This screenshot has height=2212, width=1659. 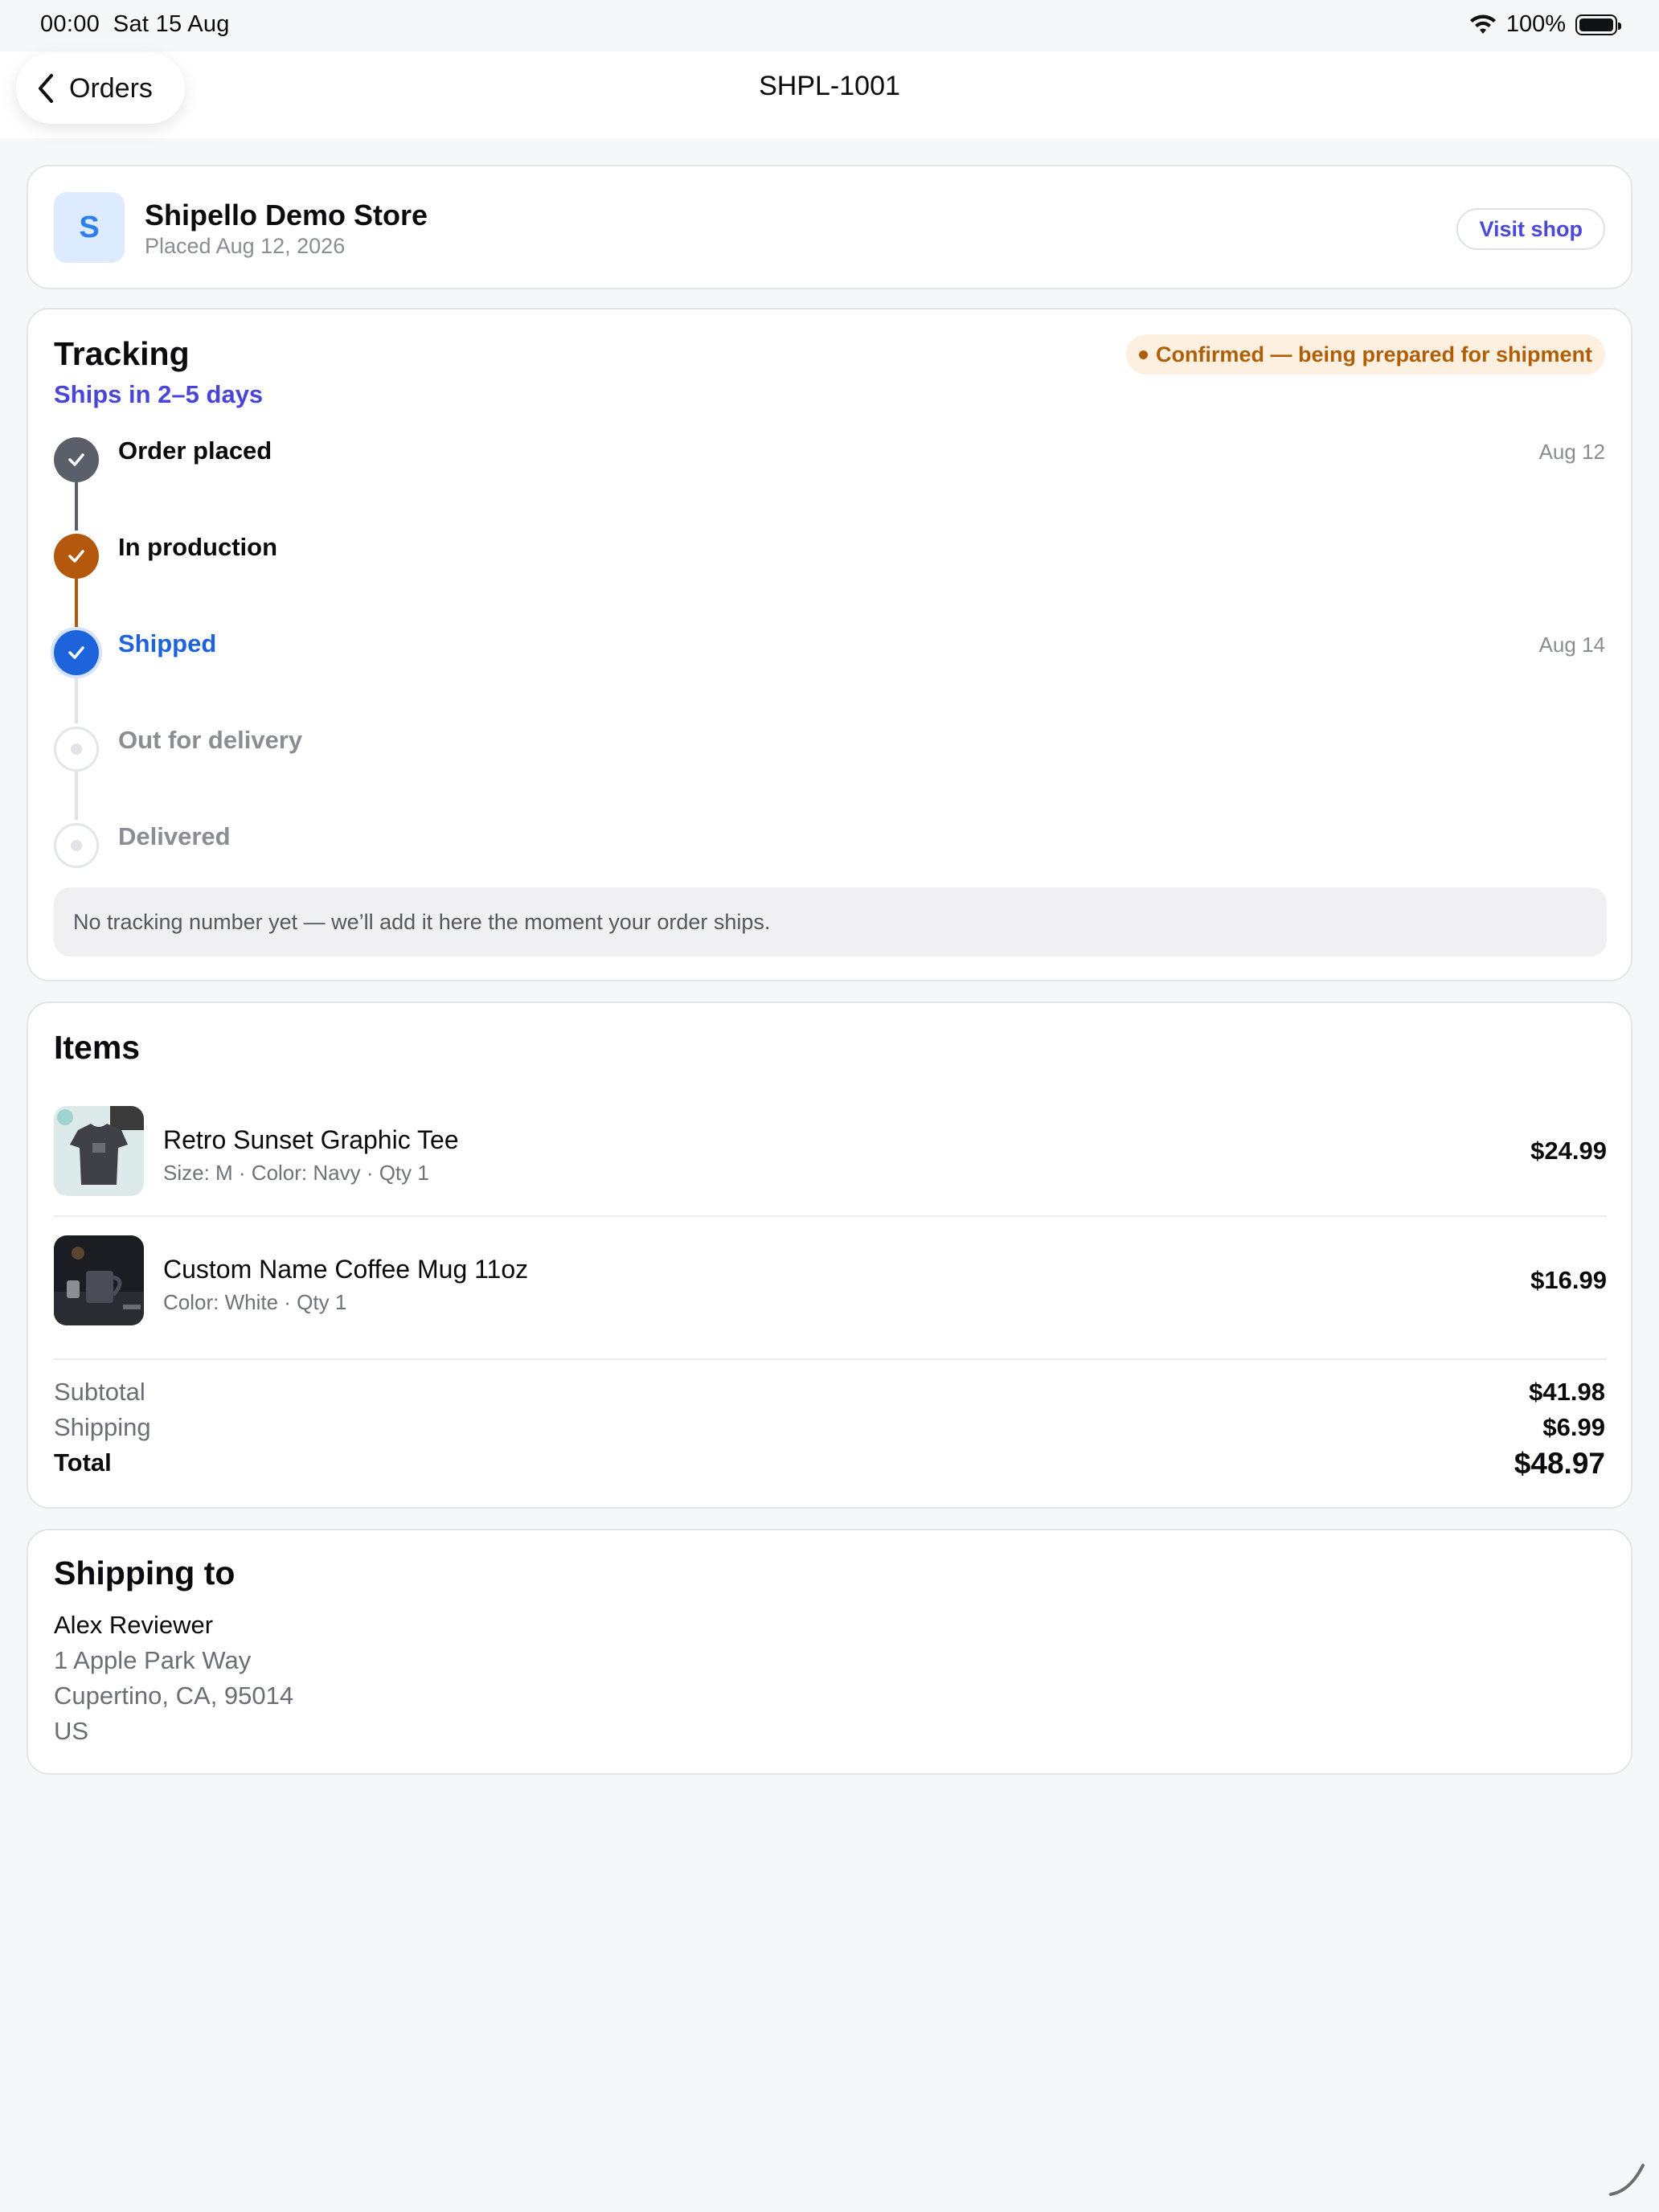 What do you see at coordinates (99, 1392) in the screenshot?
I see `subtotal-label: Subtotal` at bounding box center [99, 1392].